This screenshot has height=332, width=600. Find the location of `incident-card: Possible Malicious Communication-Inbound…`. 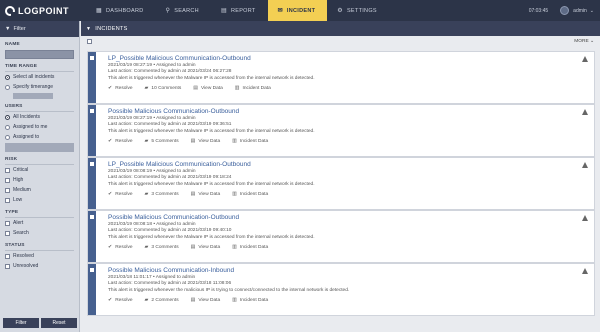

incident-card: Possible Malicious Communication-Inbound… is located at coordinates (341, 289).